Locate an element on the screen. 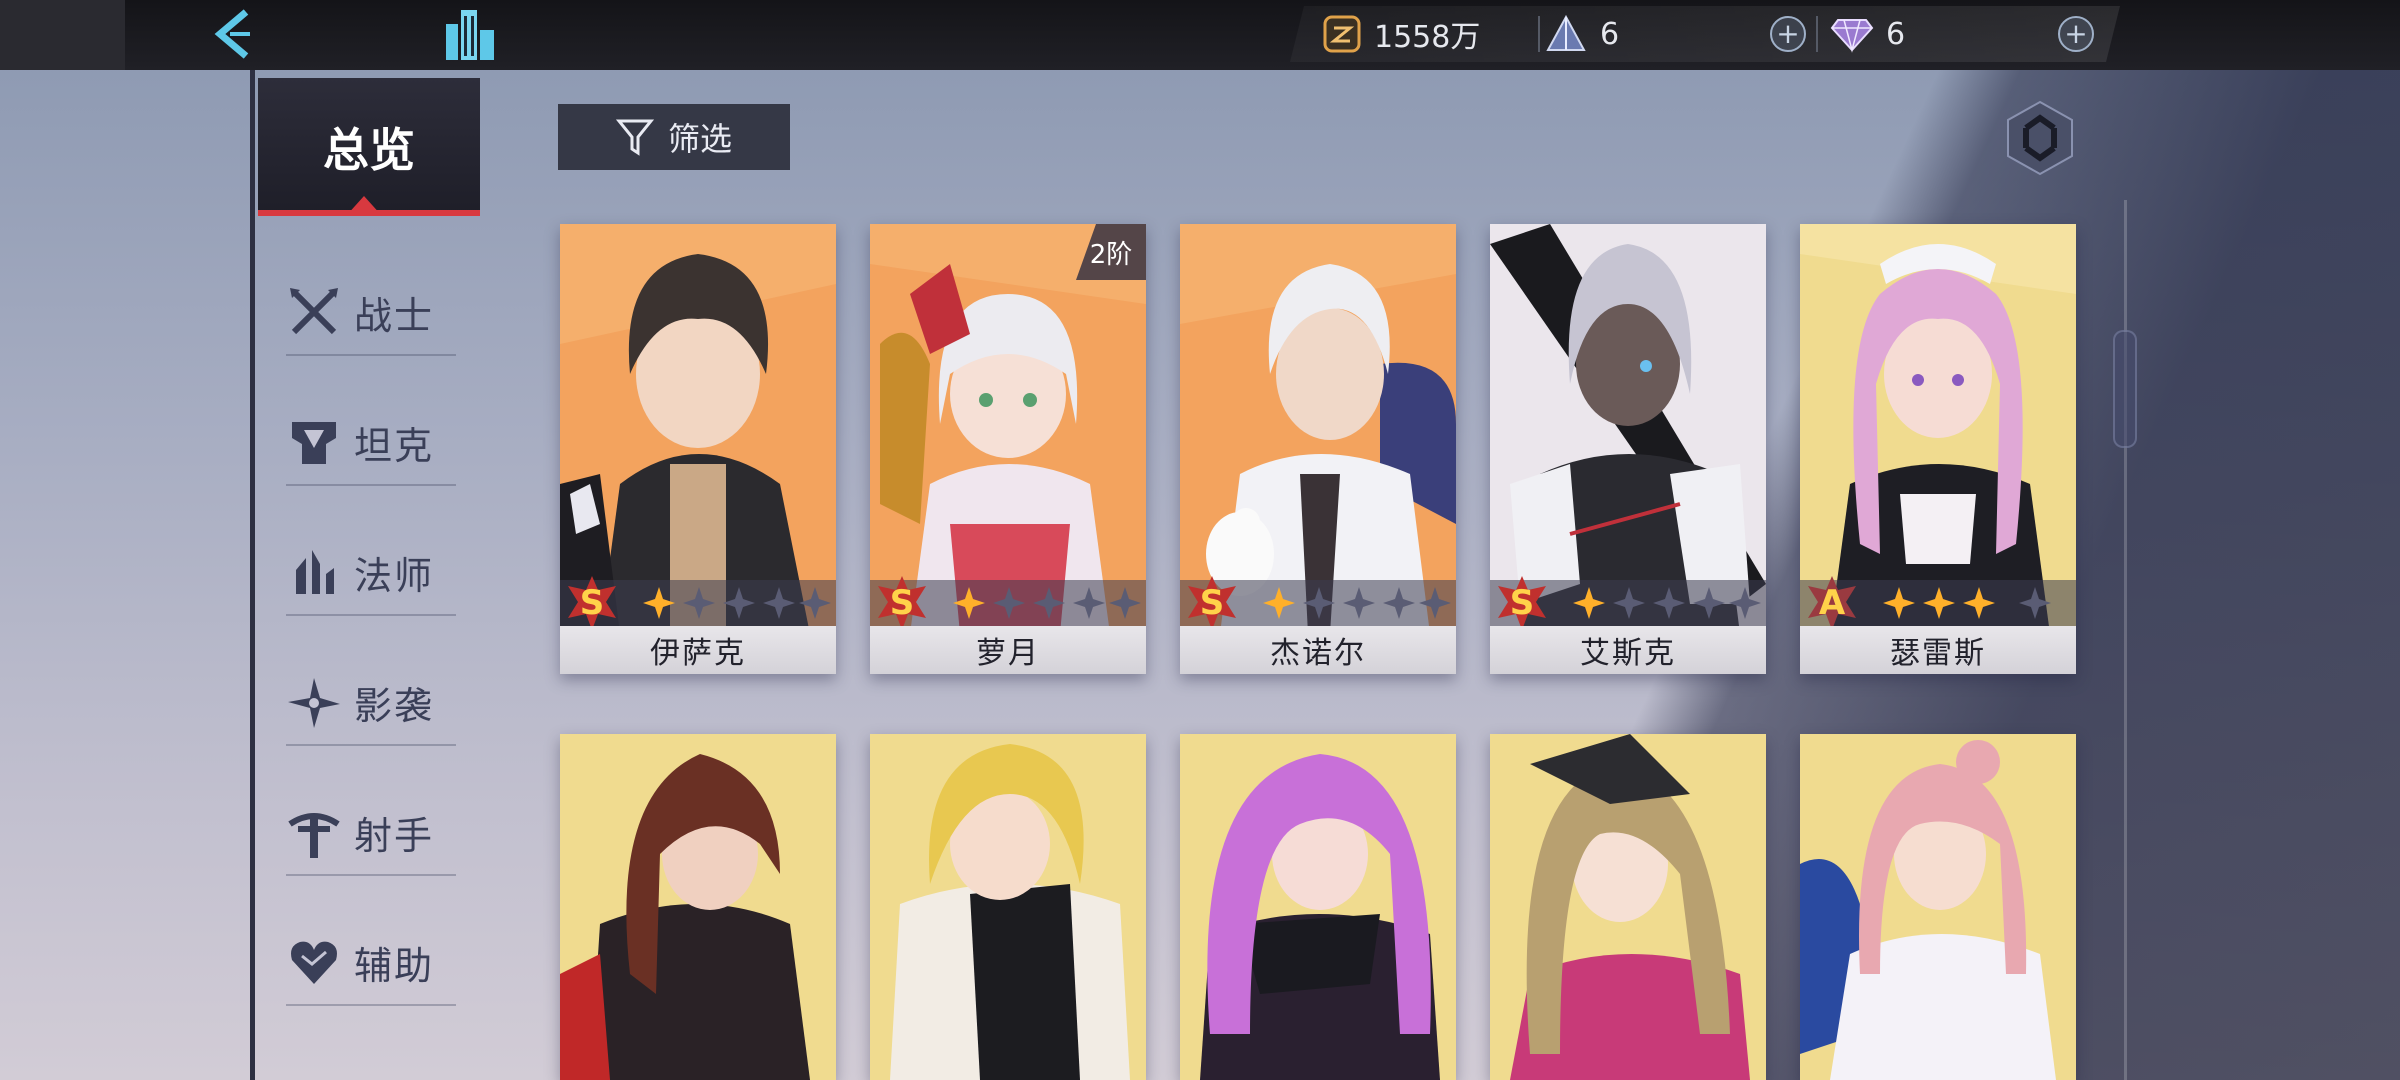 This screenshot has height=1080, width=2400. chevron-left-icon is located at coordinates (232, 34).